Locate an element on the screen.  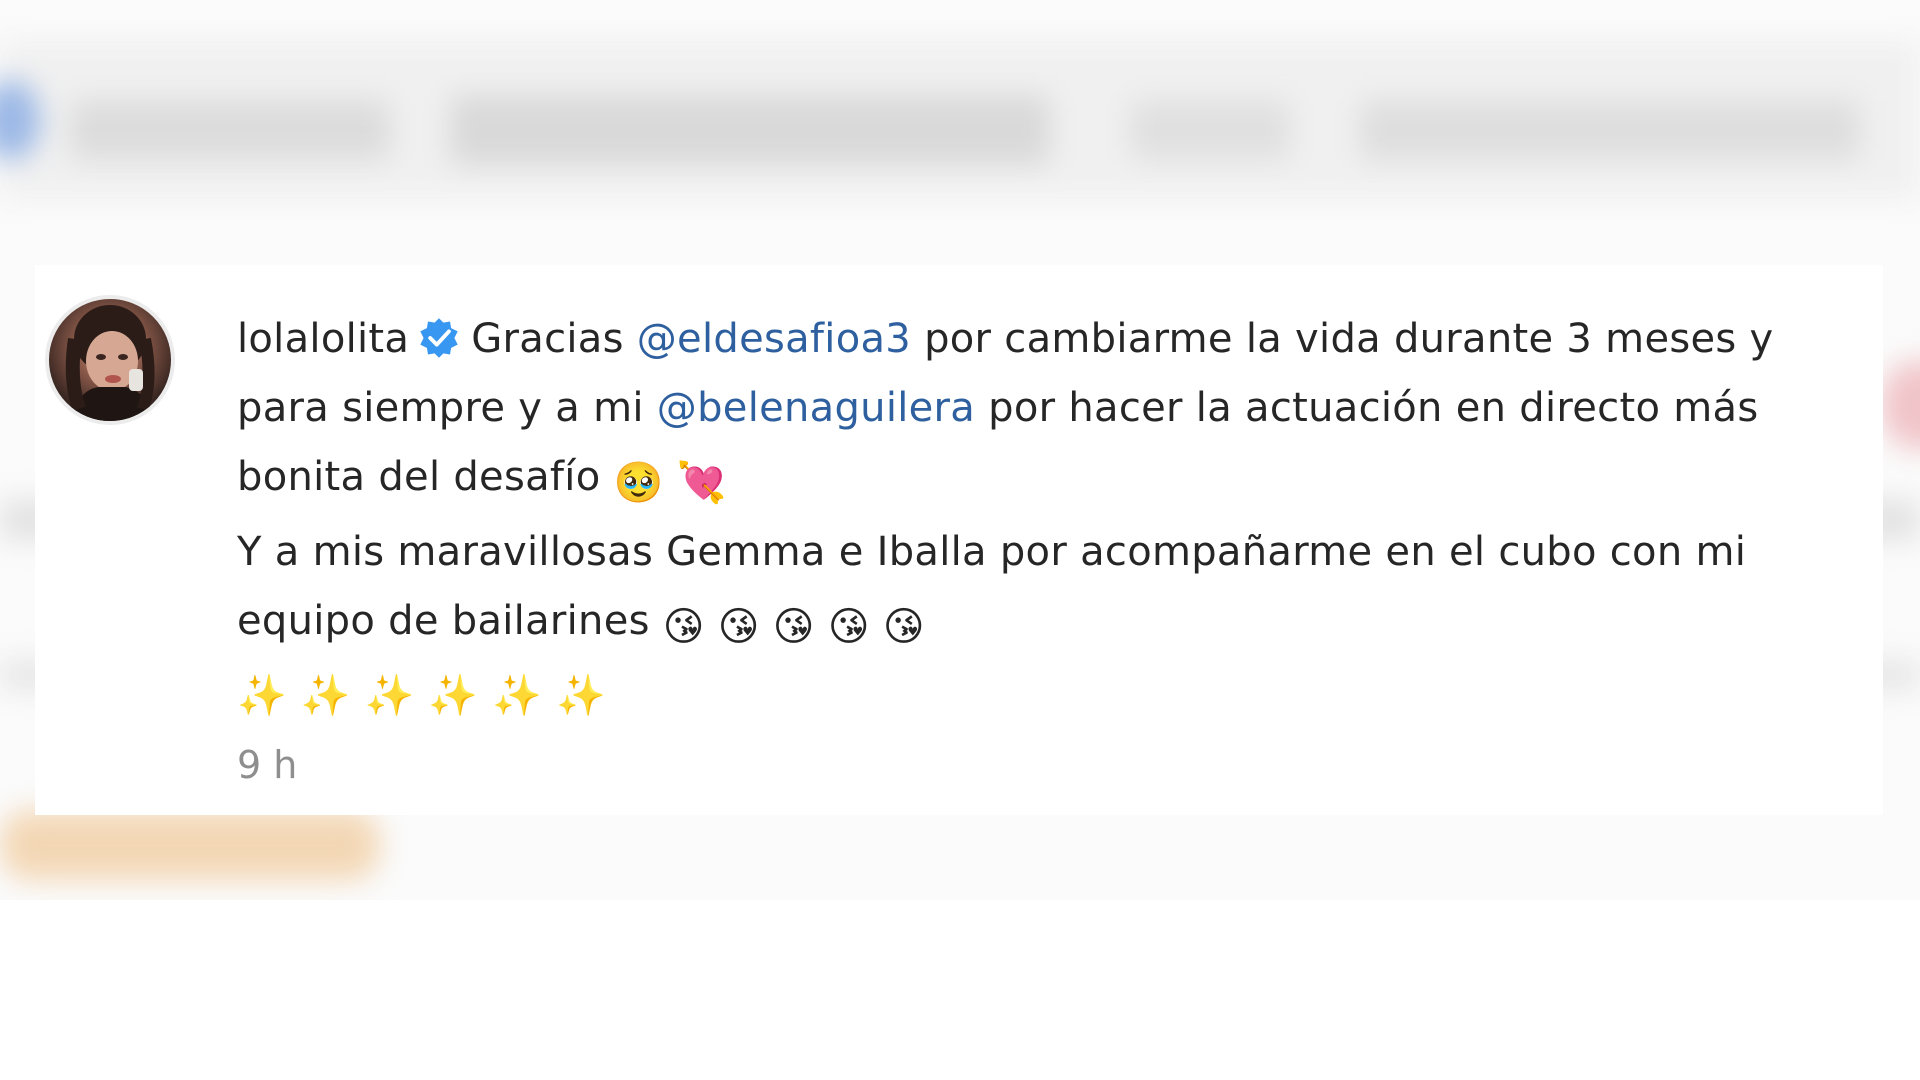
heart-arrow-emoji: 💘 is located at coordinates (701, 483).